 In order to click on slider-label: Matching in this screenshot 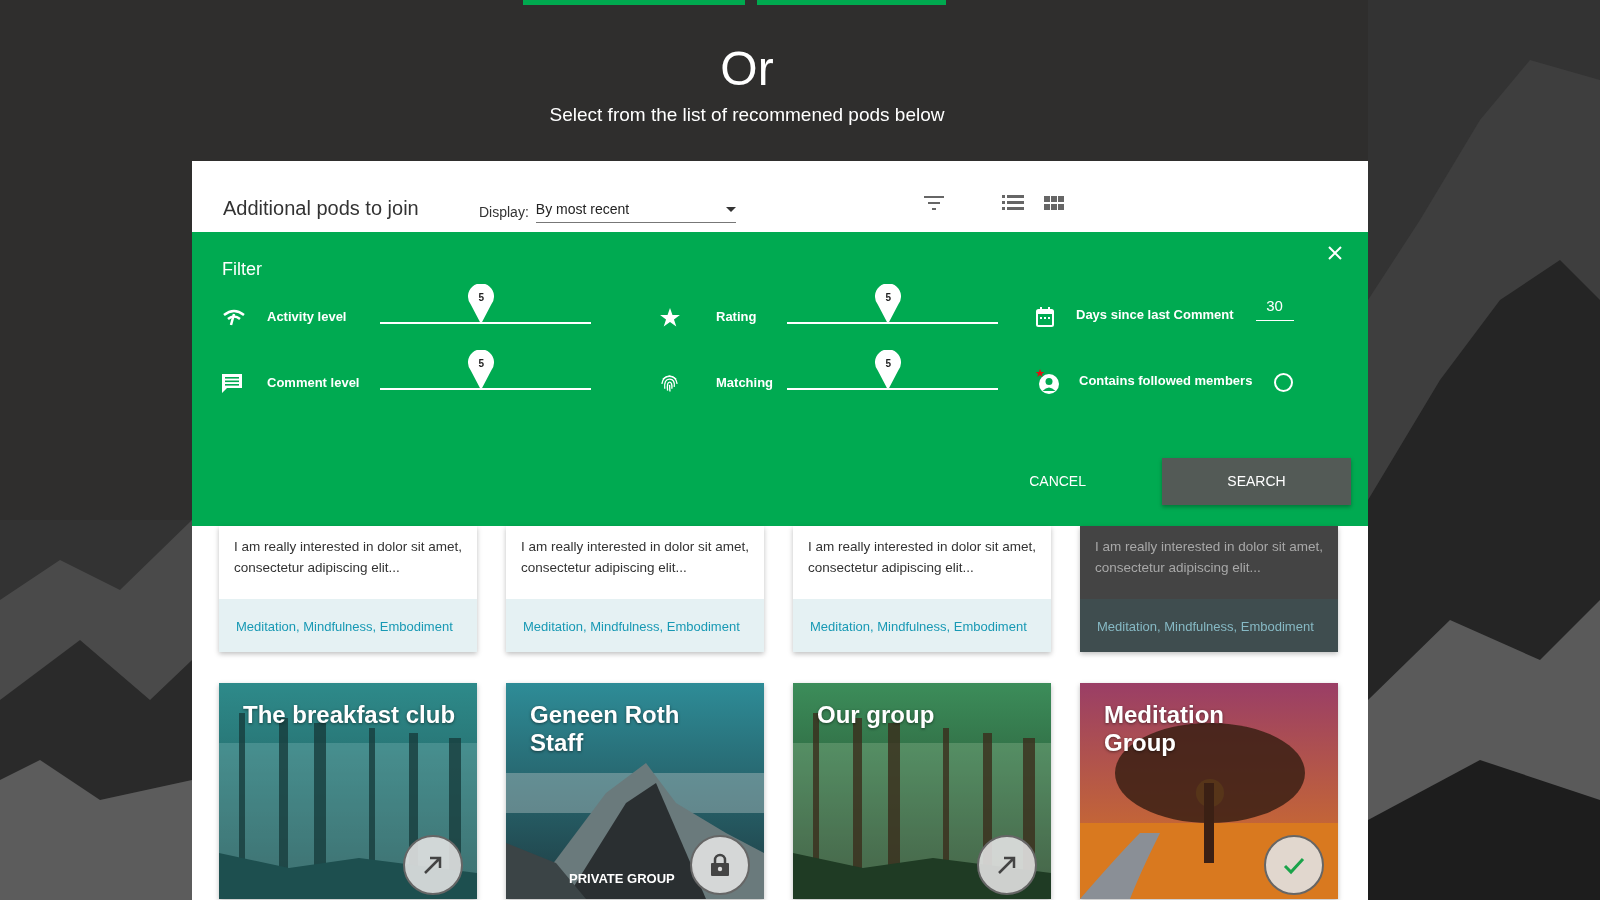, I will do `click(745, 383)`.